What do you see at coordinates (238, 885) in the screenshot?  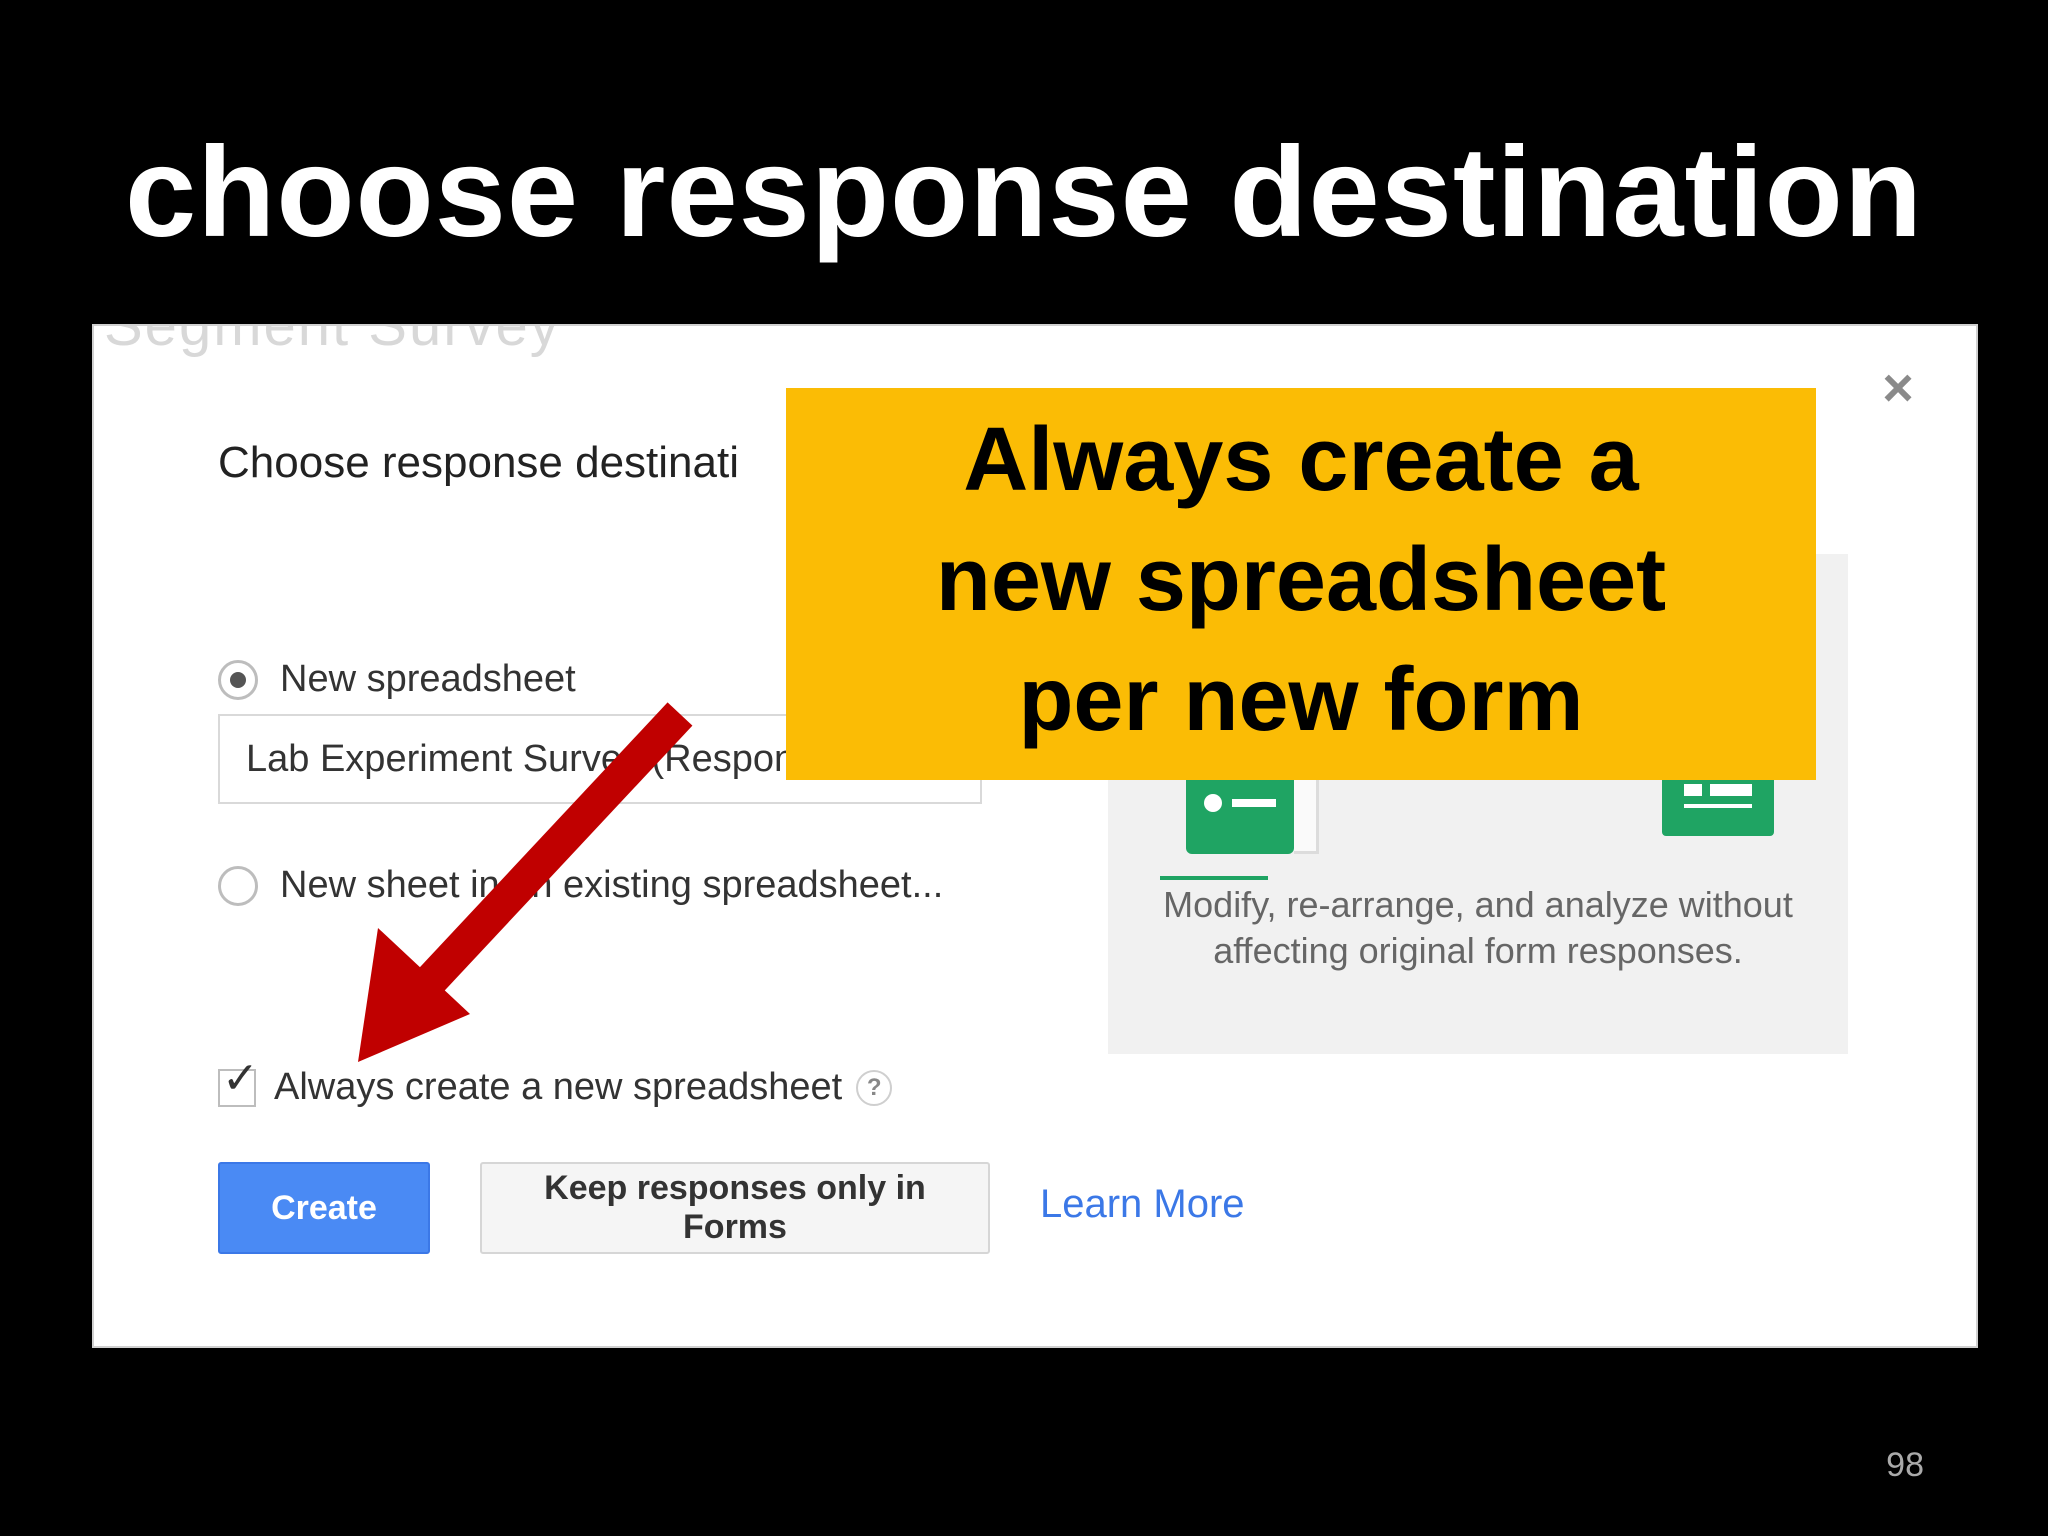 I see `radio-button-unselected` at bounding box center [238, 885].